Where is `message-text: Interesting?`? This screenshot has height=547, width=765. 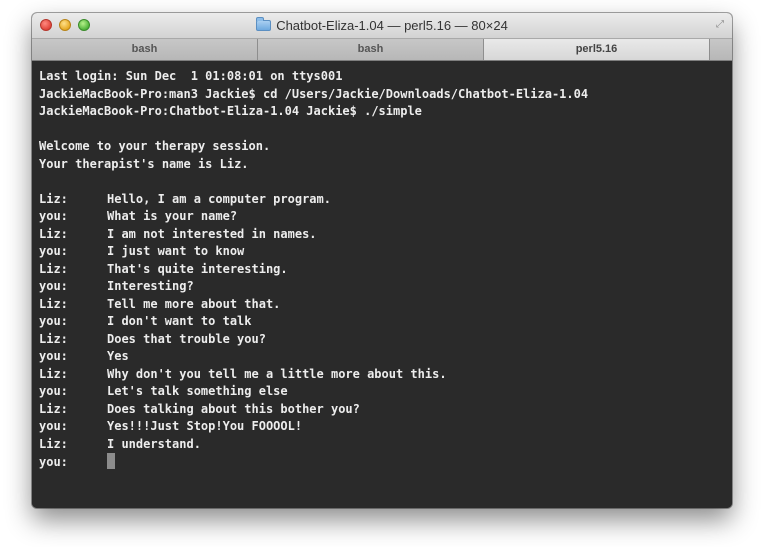 message-text: Interesting? is located at coordinates (150, 286).